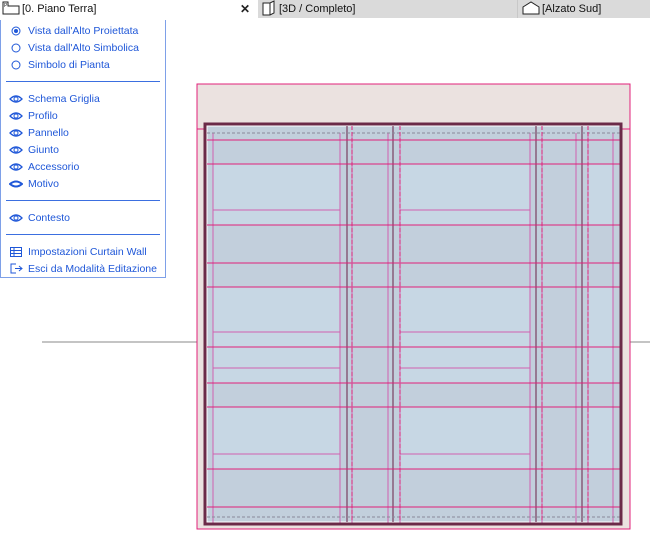 This screenshot has height=559, width=650. Describe the element at coordinates (532, 9) in the screenshot. I see `elevation-house-icon` at that location.